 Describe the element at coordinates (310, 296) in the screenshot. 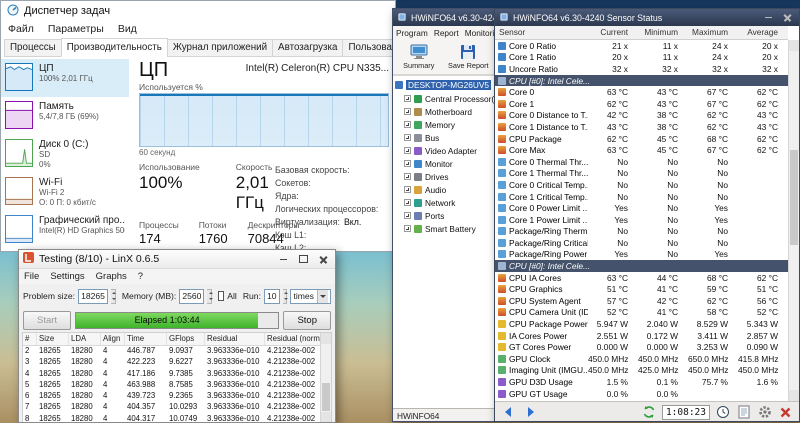

I see `run-unit-select: times` at that location.